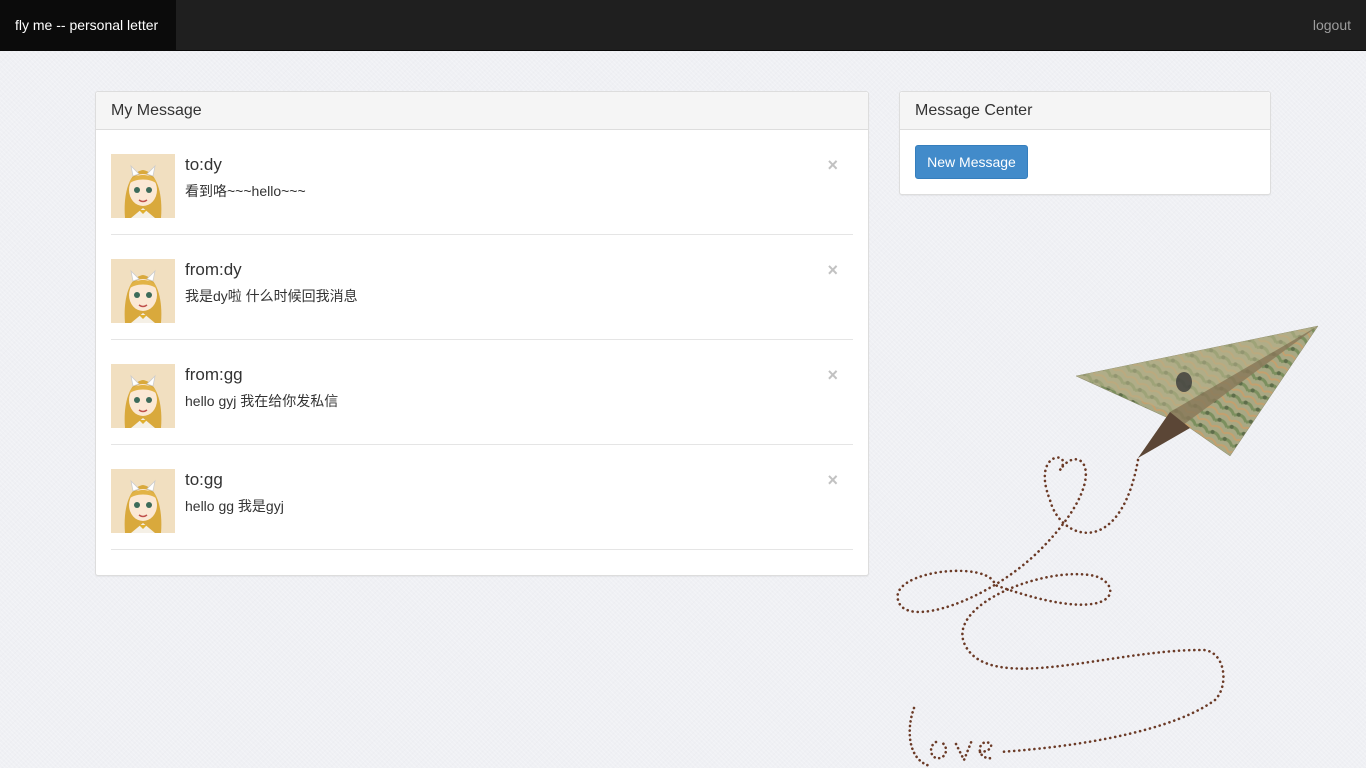  What do you see at coordinates (214, 374) in the screenshot?
I see `message-title: from:gg` at bounding box center [214, 374].